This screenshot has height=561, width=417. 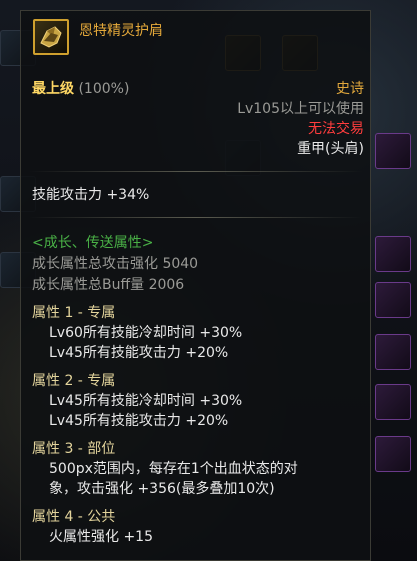 What do you see at coordinates (146, 333) in the screenshot?
I see `attr1-line1: Lv60所有技能冷却时间 +30%` at bounding box center [146, 333].